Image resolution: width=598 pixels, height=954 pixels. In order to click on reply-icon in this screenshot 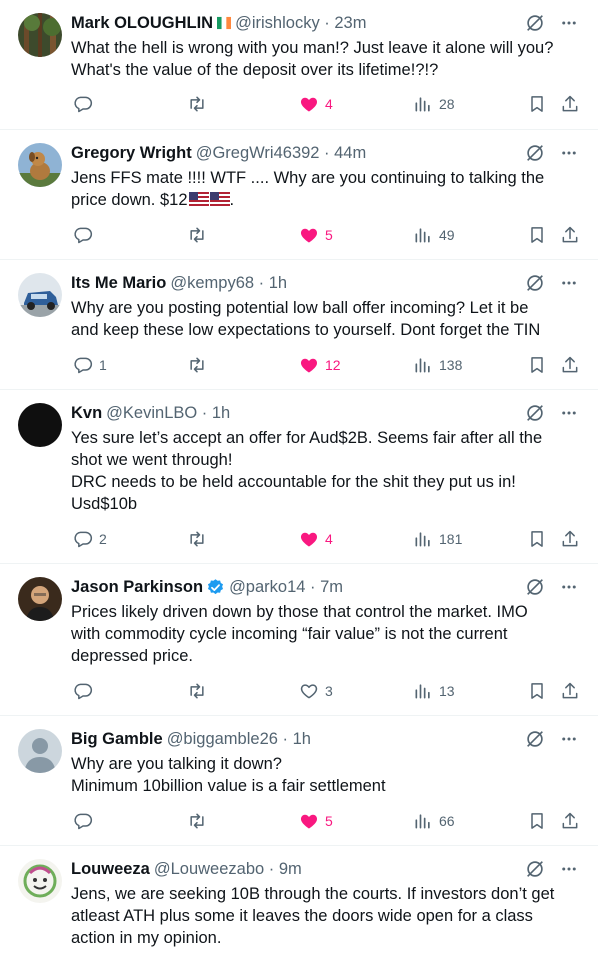, I will do `click(83, 235)`.